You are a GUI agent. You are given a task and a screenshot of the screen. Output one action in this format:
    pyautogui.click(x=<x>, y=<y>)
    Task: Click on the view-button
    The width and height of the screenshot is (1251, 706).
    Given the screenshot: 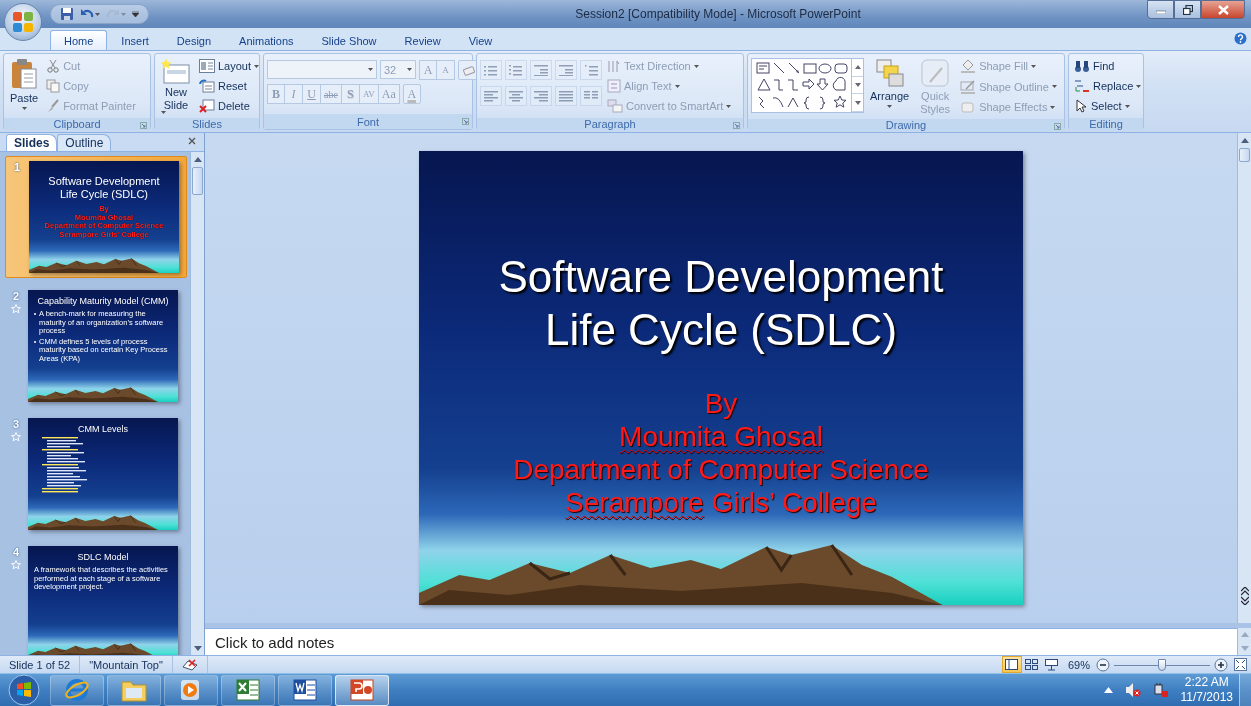 What is the action you would take?
    pyautogui.click(x=1011, y=664)
    